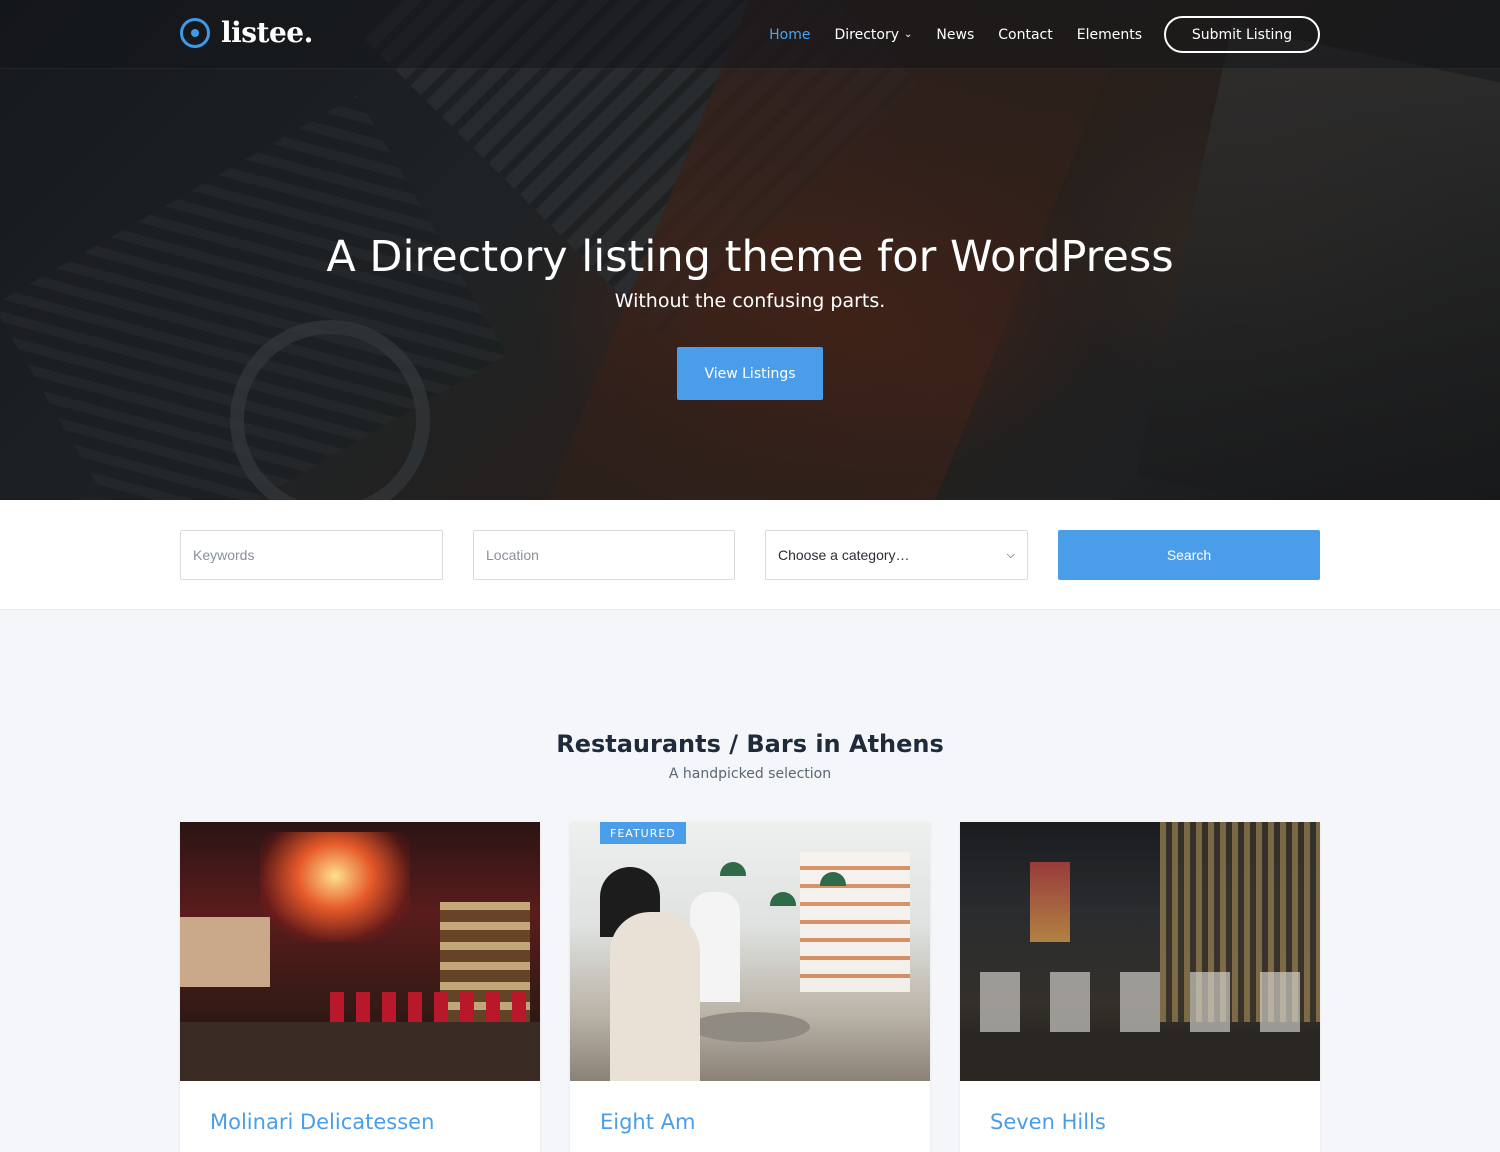 The width and height of the screenshot is (1500, 1152). Describe the element at coordinates (1189, 555) in the screenshot. I see `search-button: Search` at that location.